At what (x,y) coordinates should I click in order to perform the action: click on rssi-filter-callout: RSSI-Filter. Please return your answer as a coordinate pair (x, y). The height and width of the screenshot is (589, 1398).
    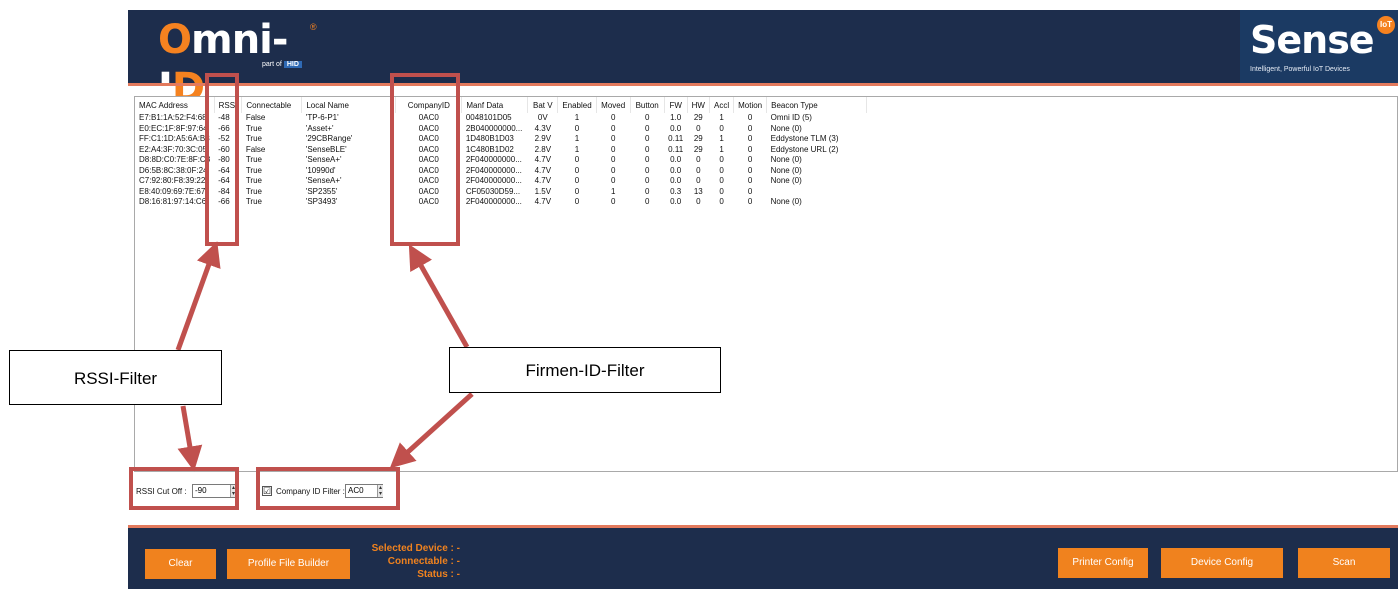
    Looking at the image, I should click on (115, 377).